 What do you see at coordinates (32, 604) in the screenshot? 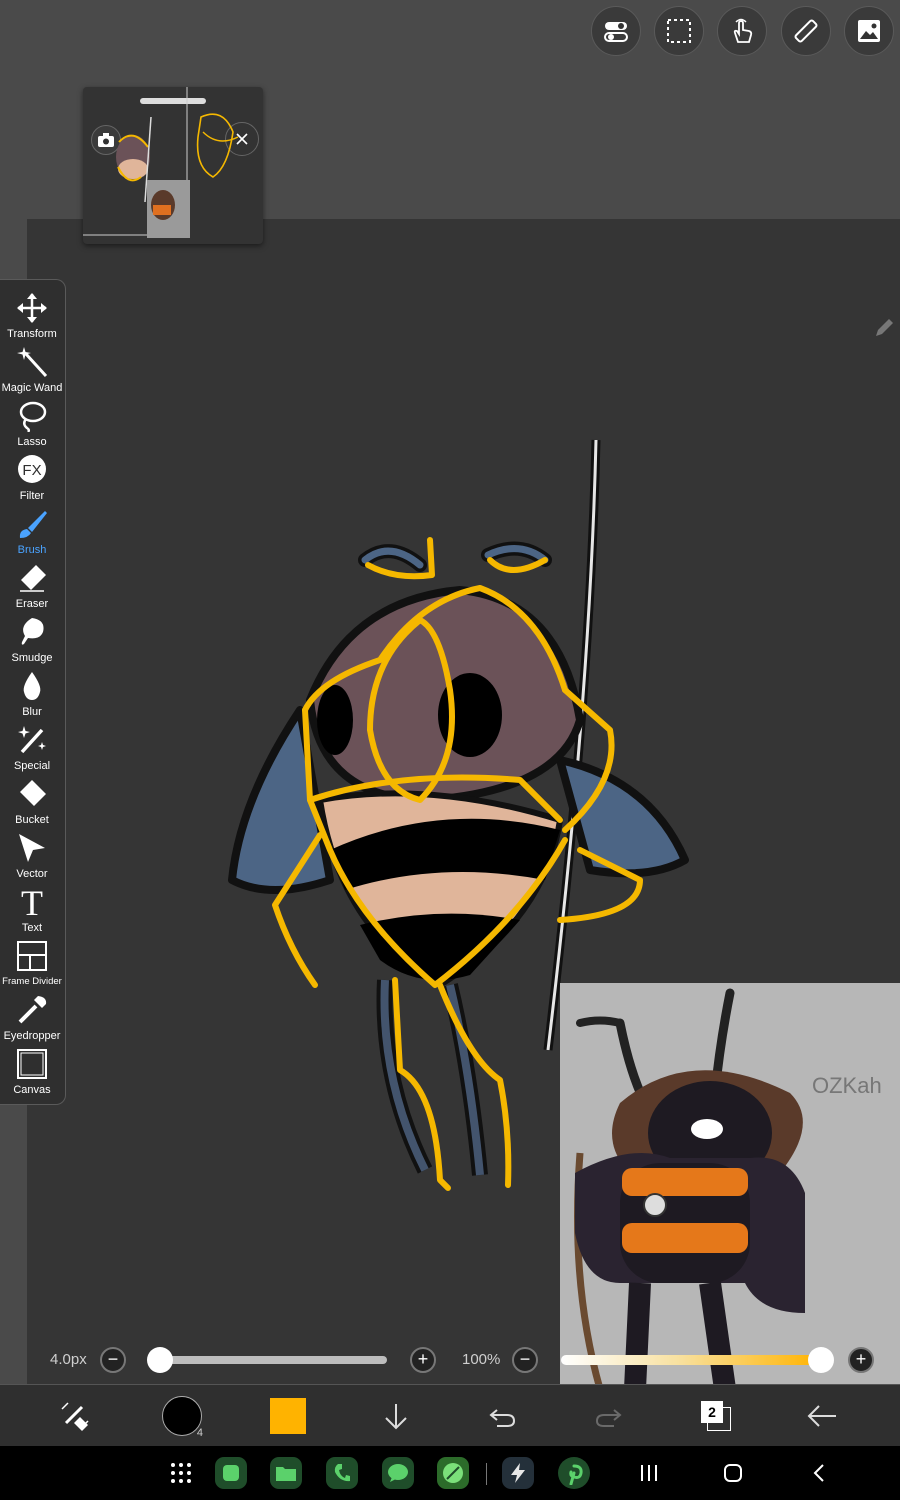
I see `tool-label: Eraser` at bounding box center [32, 604].